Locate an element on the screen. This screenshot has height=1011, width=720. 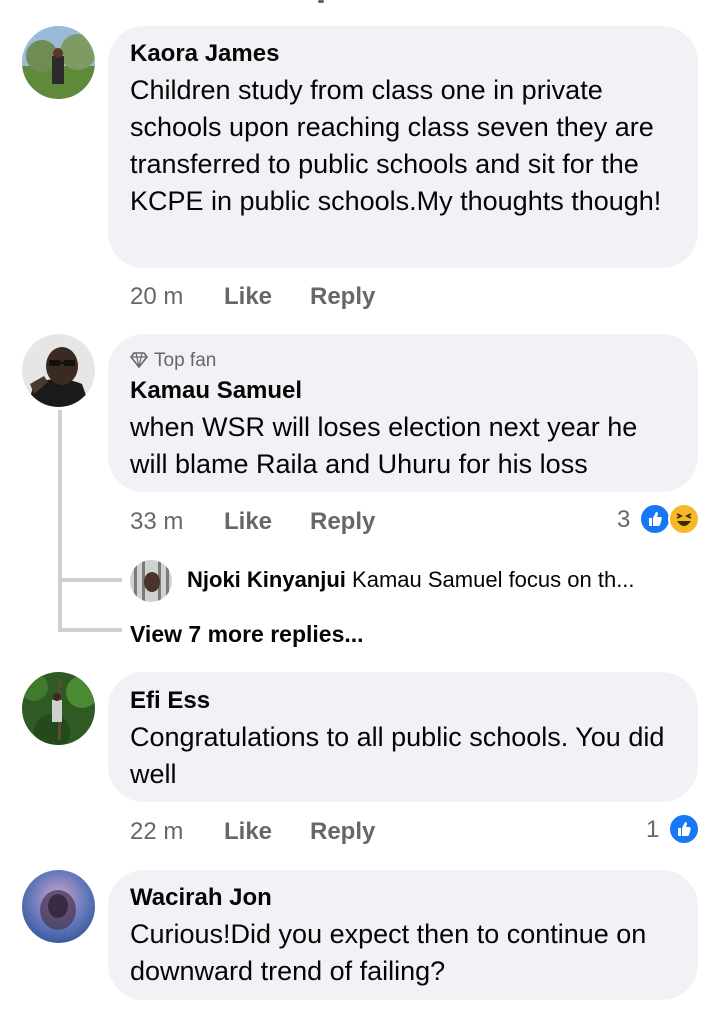
reply-avatar is located at coordinates (151, 581).